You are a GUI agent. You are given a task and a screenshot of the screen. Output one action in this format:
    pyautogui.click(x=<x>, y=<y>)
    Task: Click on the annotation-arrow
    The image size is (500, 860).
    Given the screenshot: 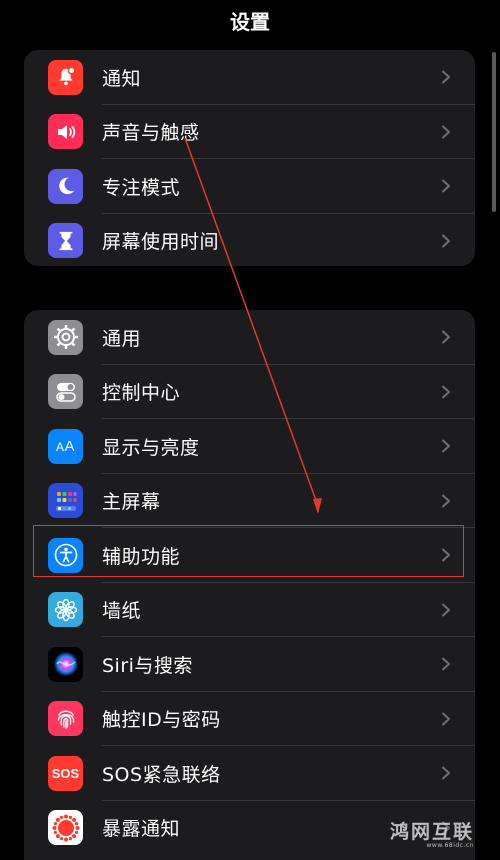 What is the action you would take?
    pyautogui.click(x=253, y=325)
    